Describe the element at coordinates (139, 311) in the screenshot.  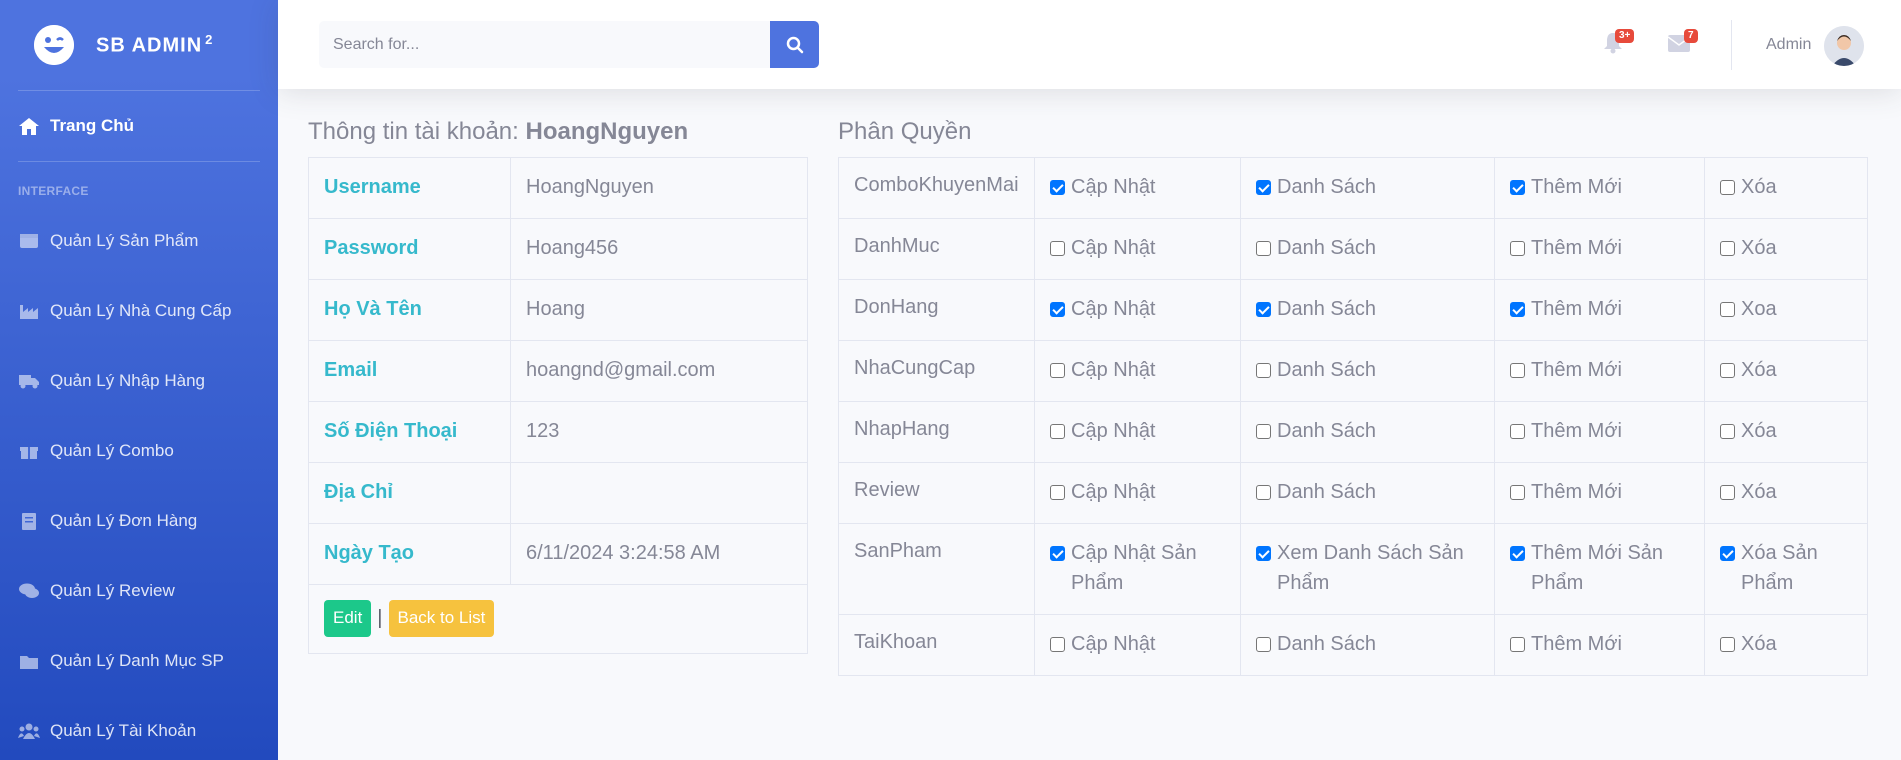
I see `sidebar-item-suppliers: Quản Lý Nhà Cung Cấp` at that location.